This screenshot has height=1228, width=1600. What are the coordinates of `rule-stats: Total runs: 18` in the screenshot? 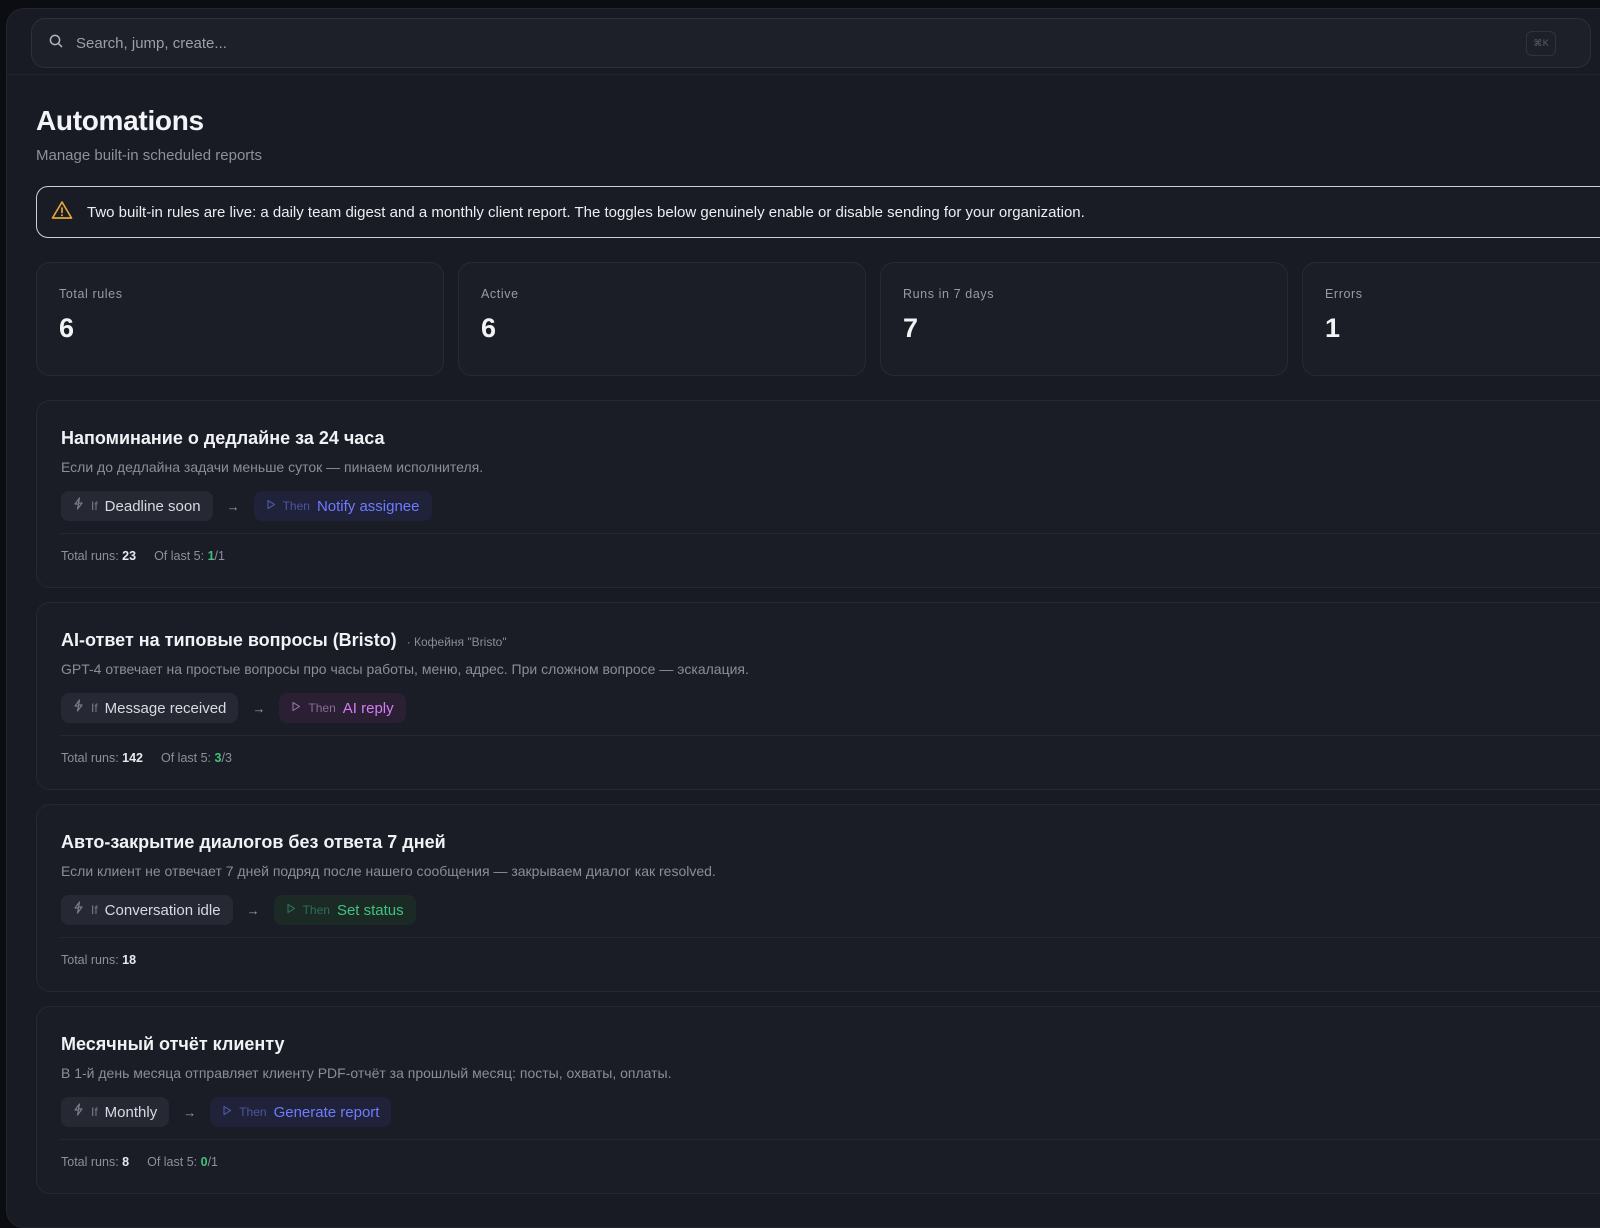 It's located at (98, 960).